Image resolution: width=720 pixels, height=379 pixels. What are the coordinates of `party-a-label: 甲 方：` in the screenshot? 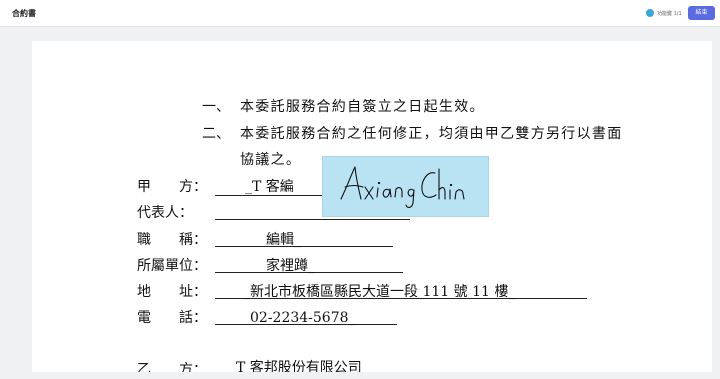 It's located at (172, 187).